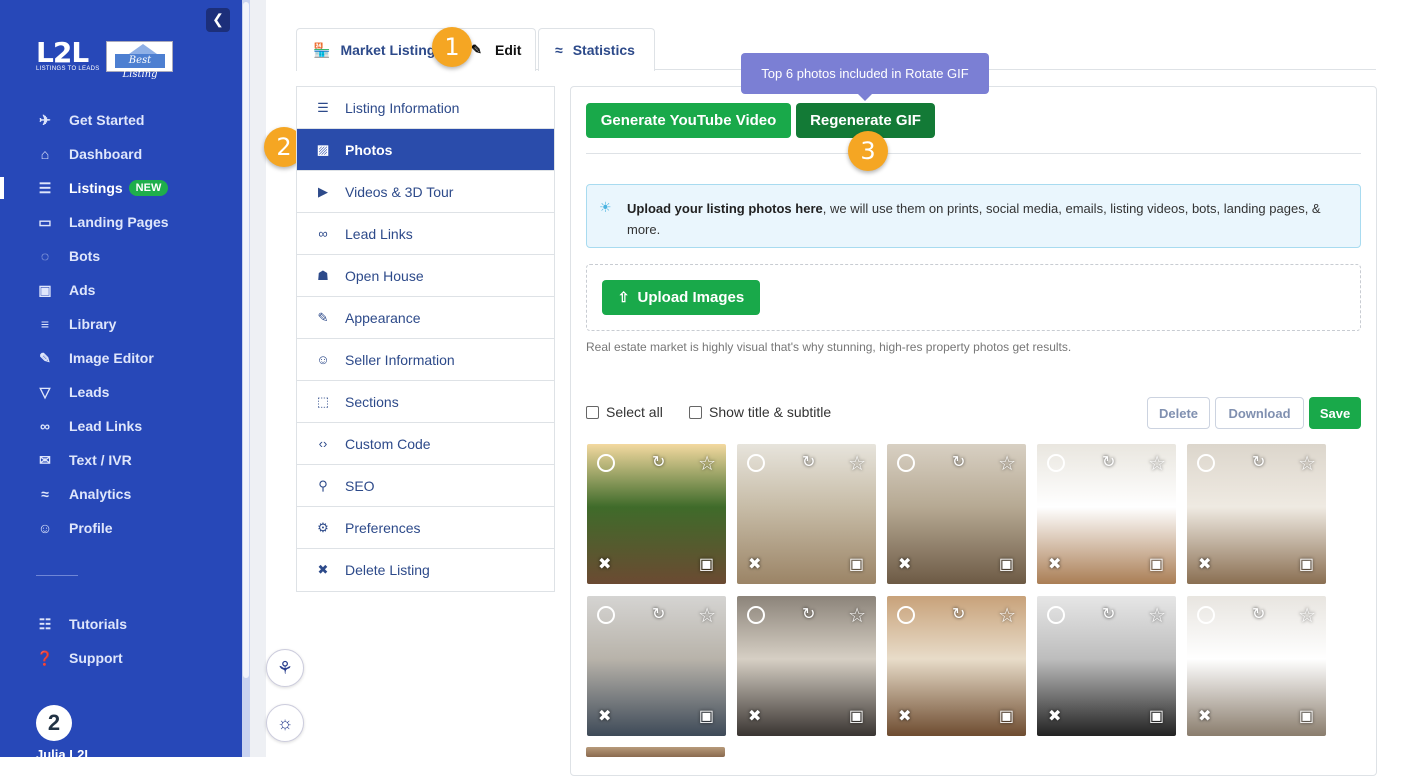 Image resolution: width=1418 pixels, height=776 pixels. I want to click on sidebar-item-support: ❓ Support, so click(121, 658).